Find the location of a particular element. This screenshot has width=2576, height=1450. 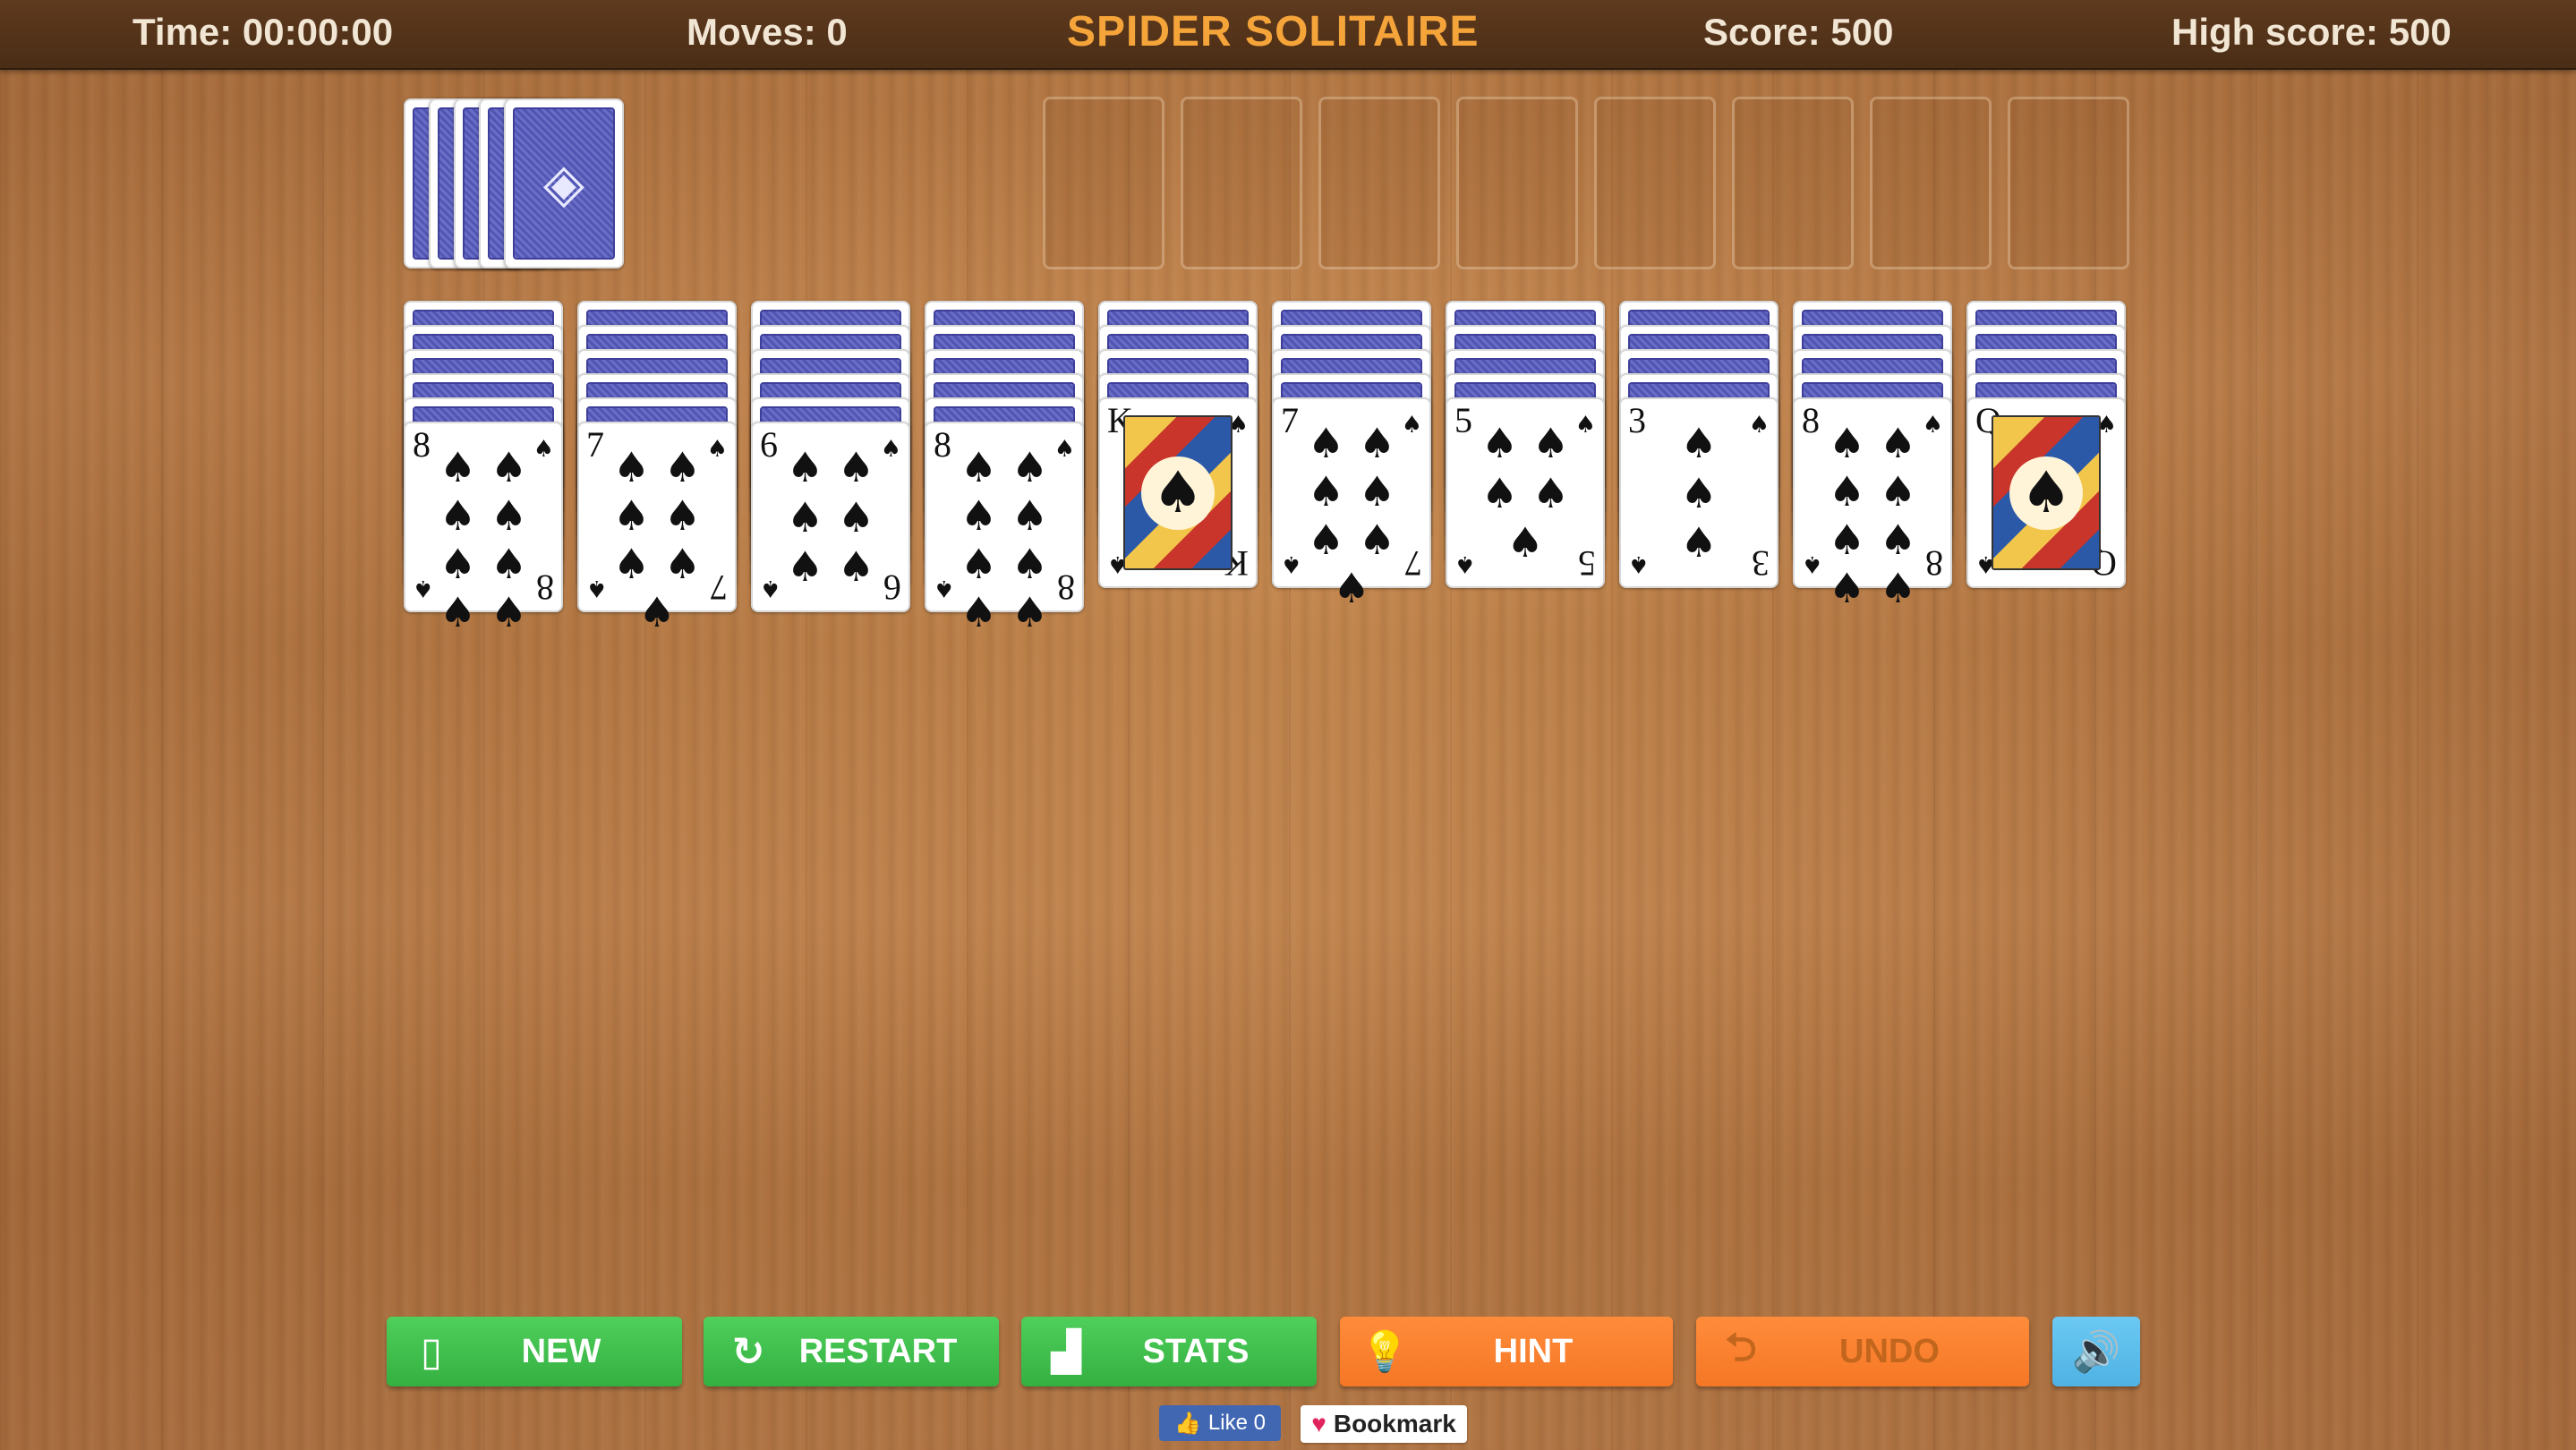

face-up-card: Q Q ♠ ♠ ♠ is located at coordinates (2046, 493).